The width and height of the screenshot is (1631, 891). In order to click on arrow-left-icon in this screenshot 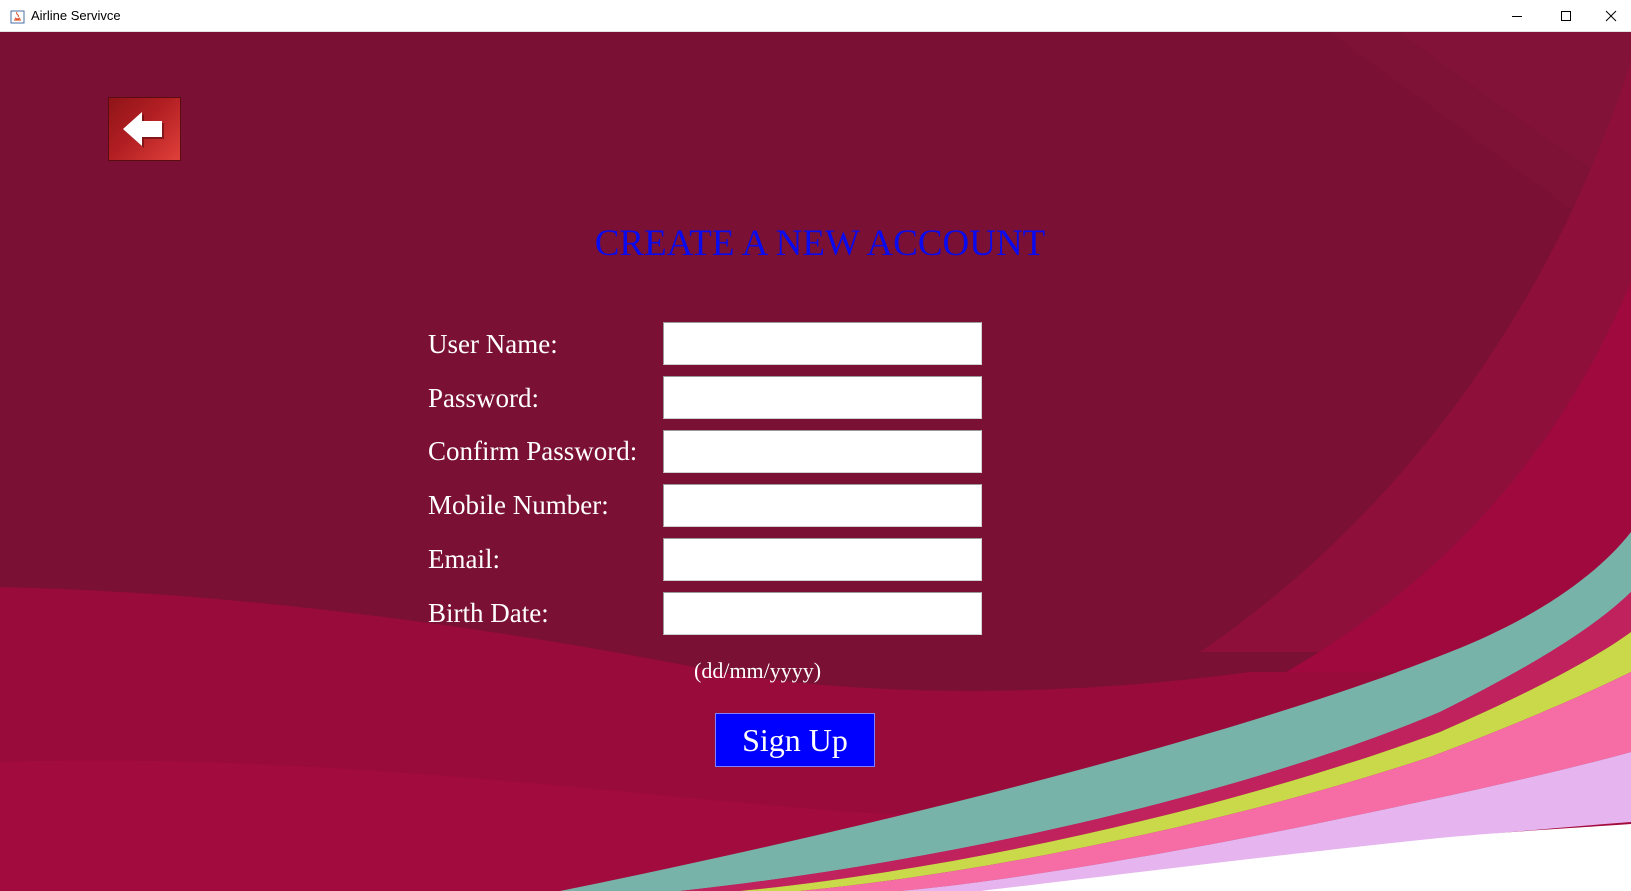, I will do `click(143, 130)`.